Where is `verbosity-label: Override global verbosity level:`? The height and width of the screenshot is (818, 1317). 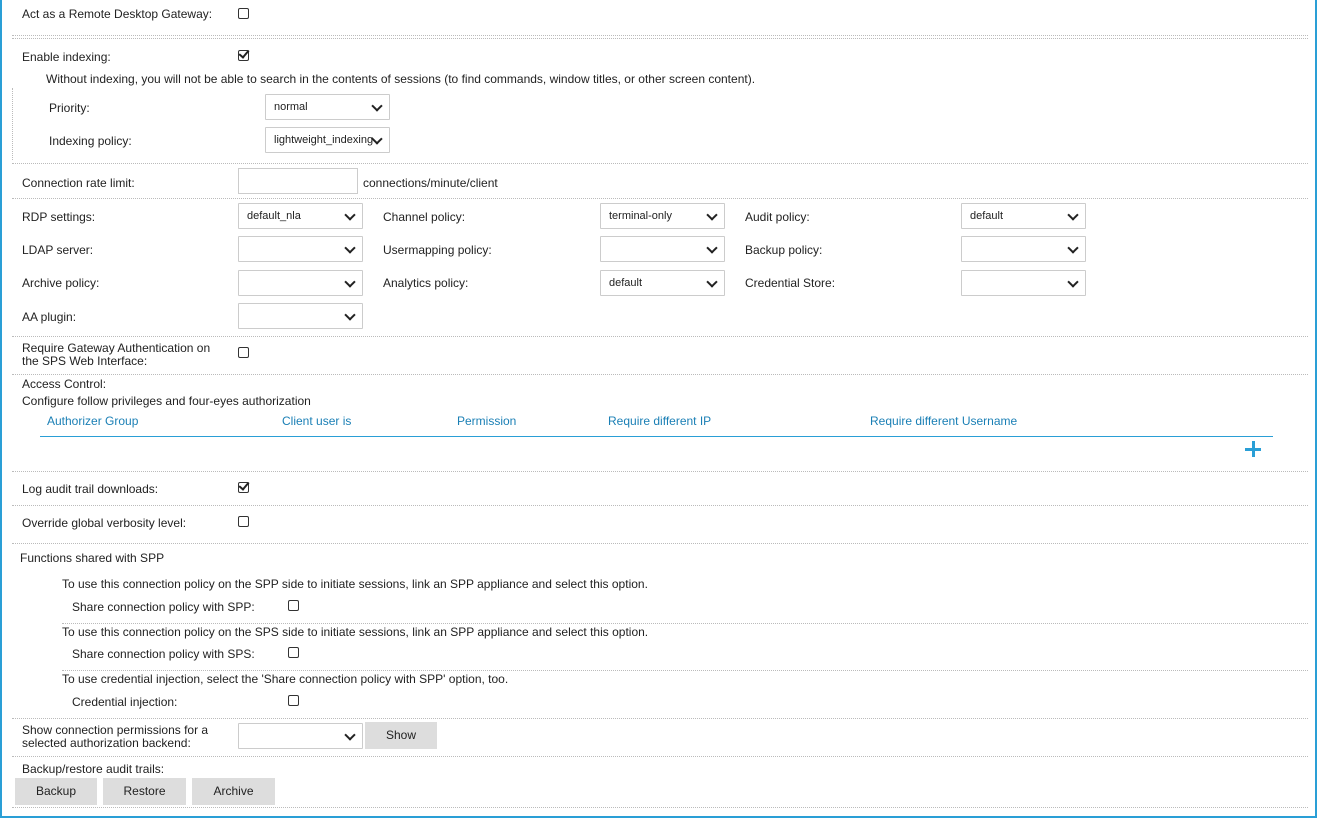
verbosity-label: Override global verbosity level: is located at coordinates (104, 523).